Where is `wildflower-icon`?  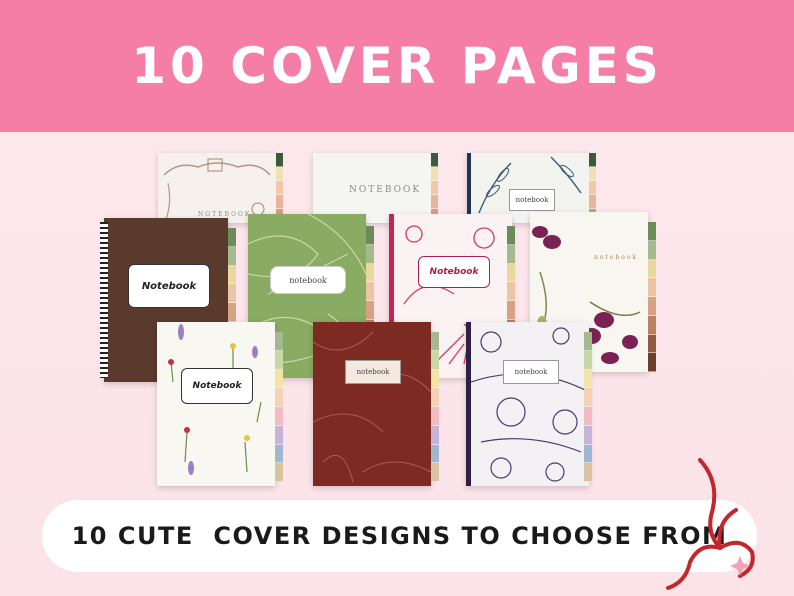 wildflower-icon is located at coordinates (215, 399).